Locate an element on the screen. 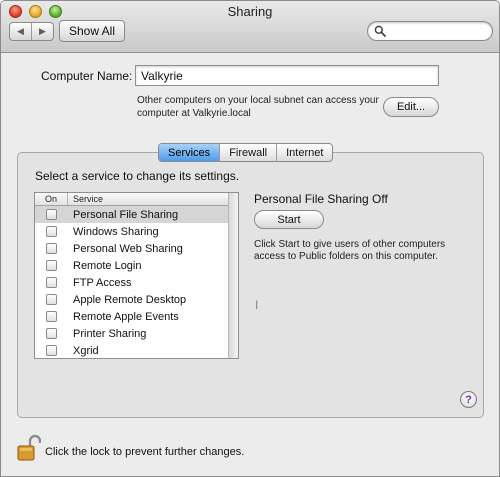  back-forward-control: ◀ ▶ is located at coordinates (31, 31).